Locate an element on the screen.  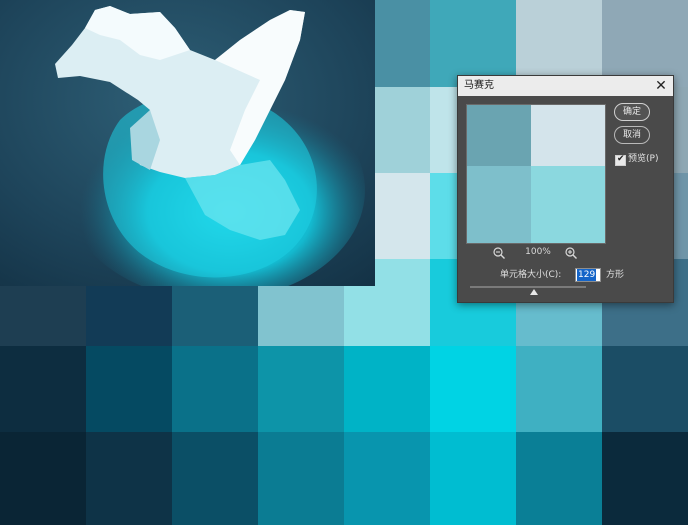
preview-pane is located at coordinates (536, 174).